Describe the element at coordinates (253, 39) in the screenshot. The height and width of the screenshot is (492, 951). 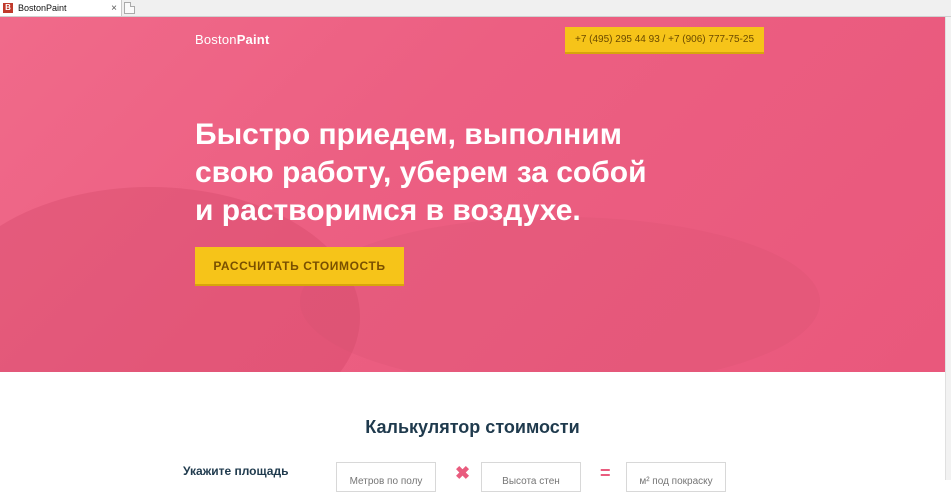
I see `logo-bold-text: Paint` at that location.